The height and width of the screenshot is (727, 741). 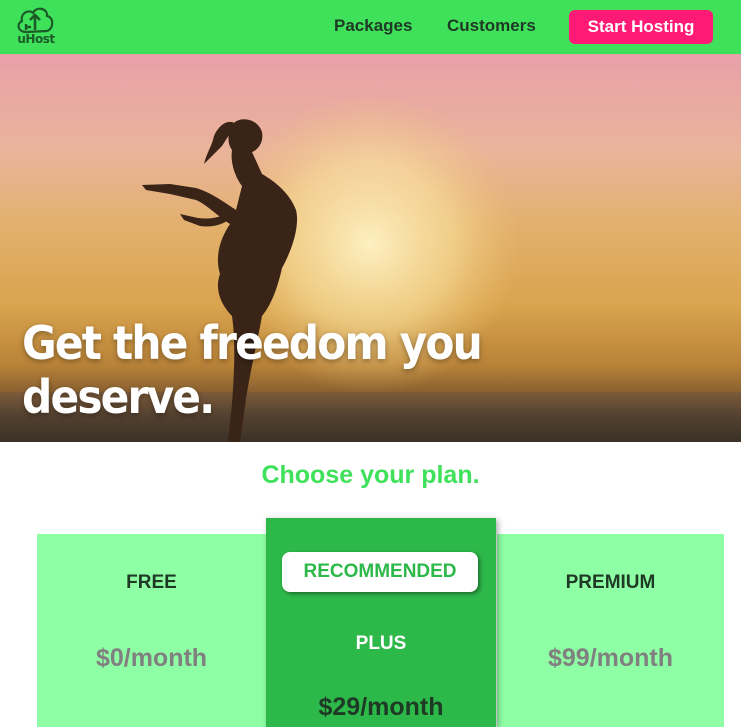 I want to click on top-navigation: uHost Packages Customers Start Hosting, so click(x=370, y=27).